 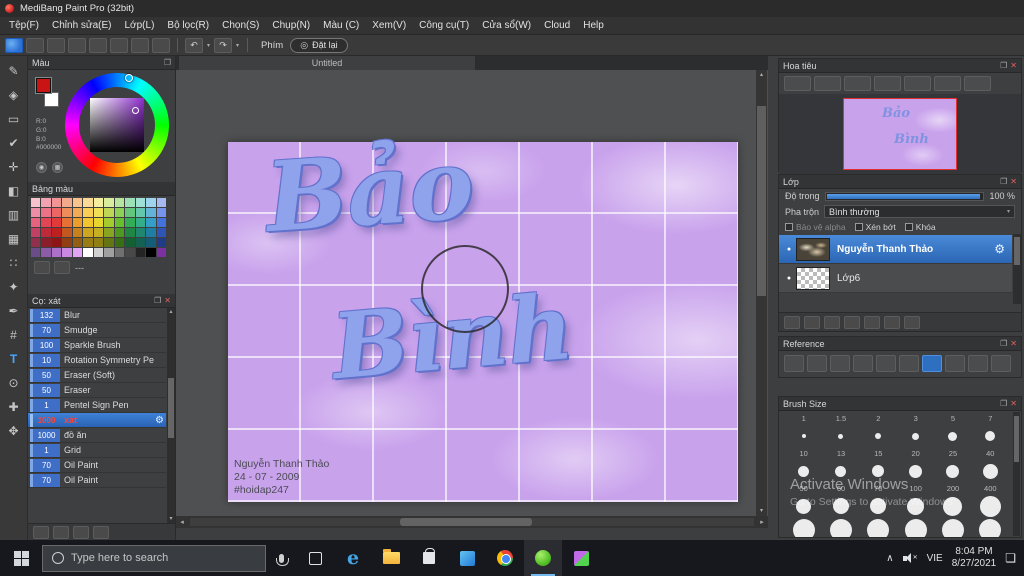 What do you see at coordinates (97, 360) in the screenshot?
I see `Rotation Symmetry Pe: 10 Rotation Symmetry Pe ⚙` at bounding box center [97, 360].